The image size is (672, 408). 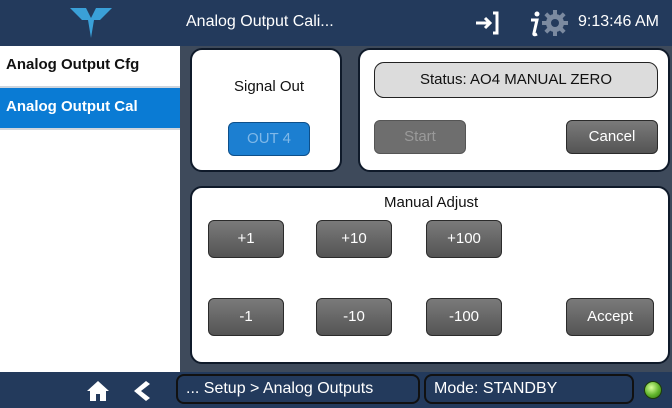 What do you see at coordinates (141, 391) in the screenshot?
I see `back-arrow-icon` at bounding box center [141, 391].